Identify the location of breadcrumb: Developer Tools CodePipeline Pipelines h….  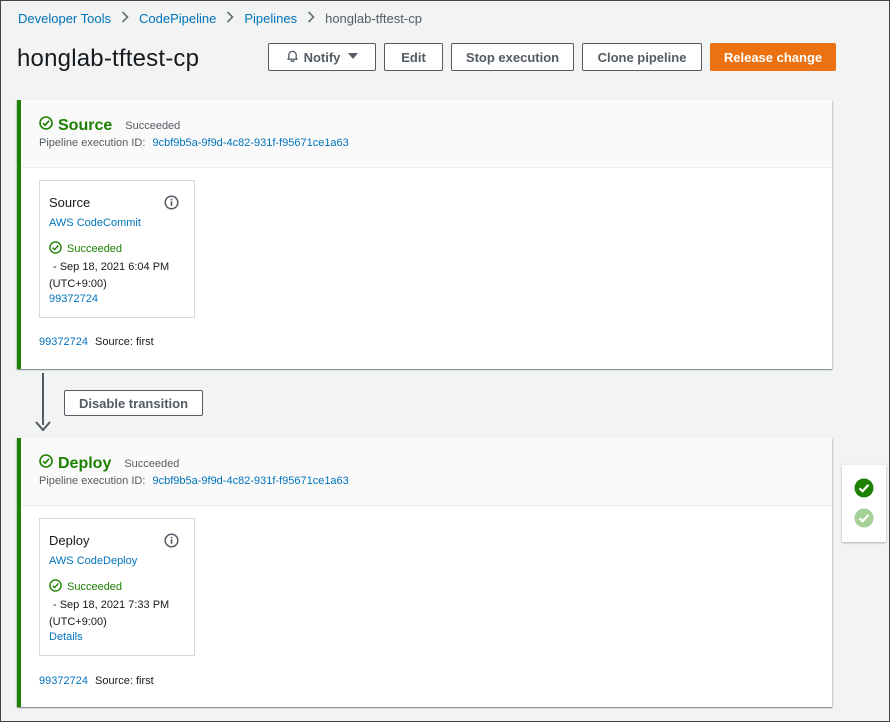
(220, 18).